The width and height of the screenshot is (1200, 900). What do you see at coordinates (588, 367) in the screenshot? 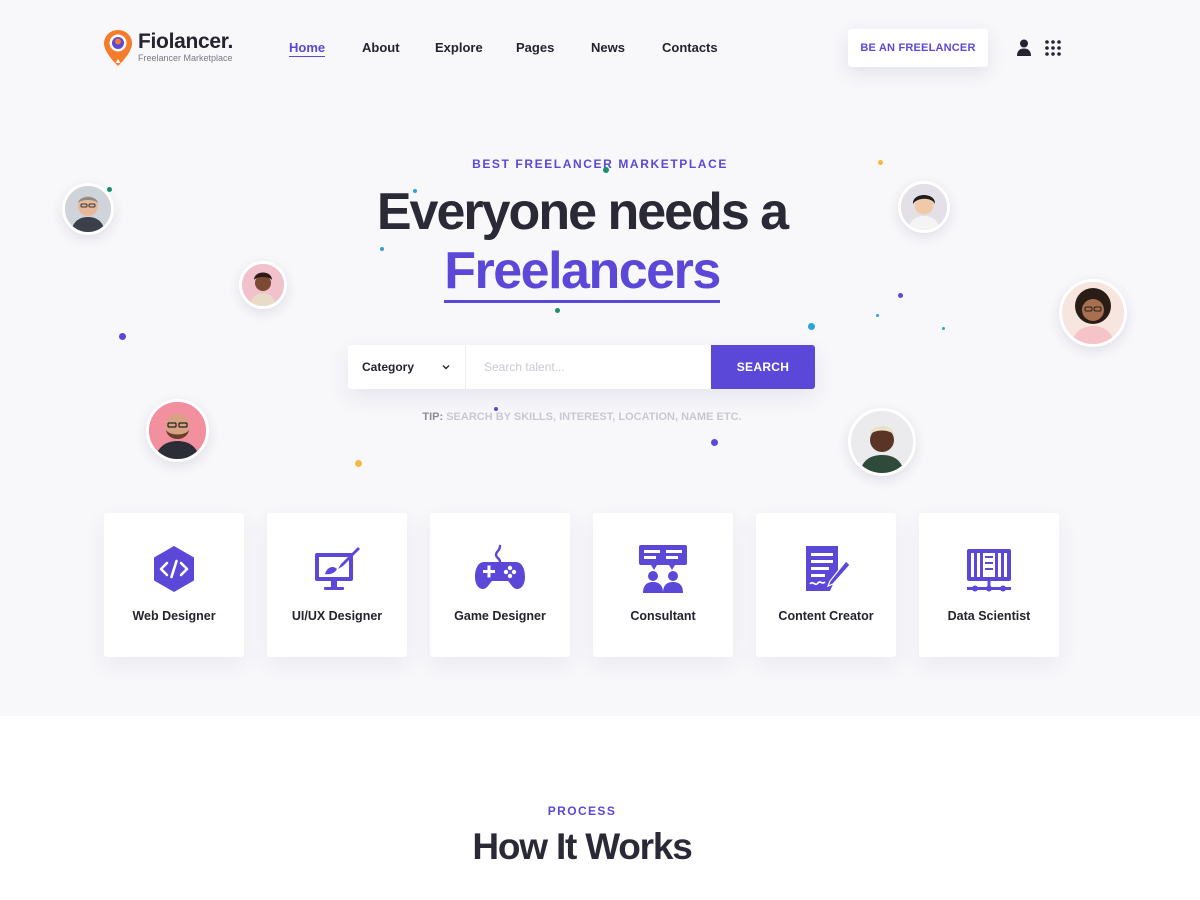
I see `search-input` at bounding box center [588, 367].